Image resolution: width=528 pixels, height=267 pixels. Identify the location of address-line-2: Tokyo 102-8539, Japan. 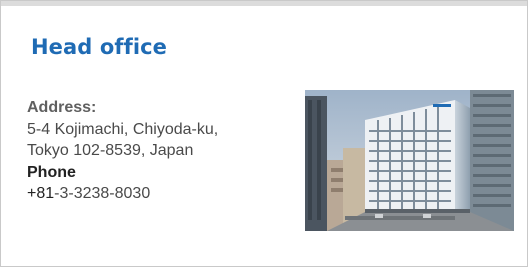
(110, 150).